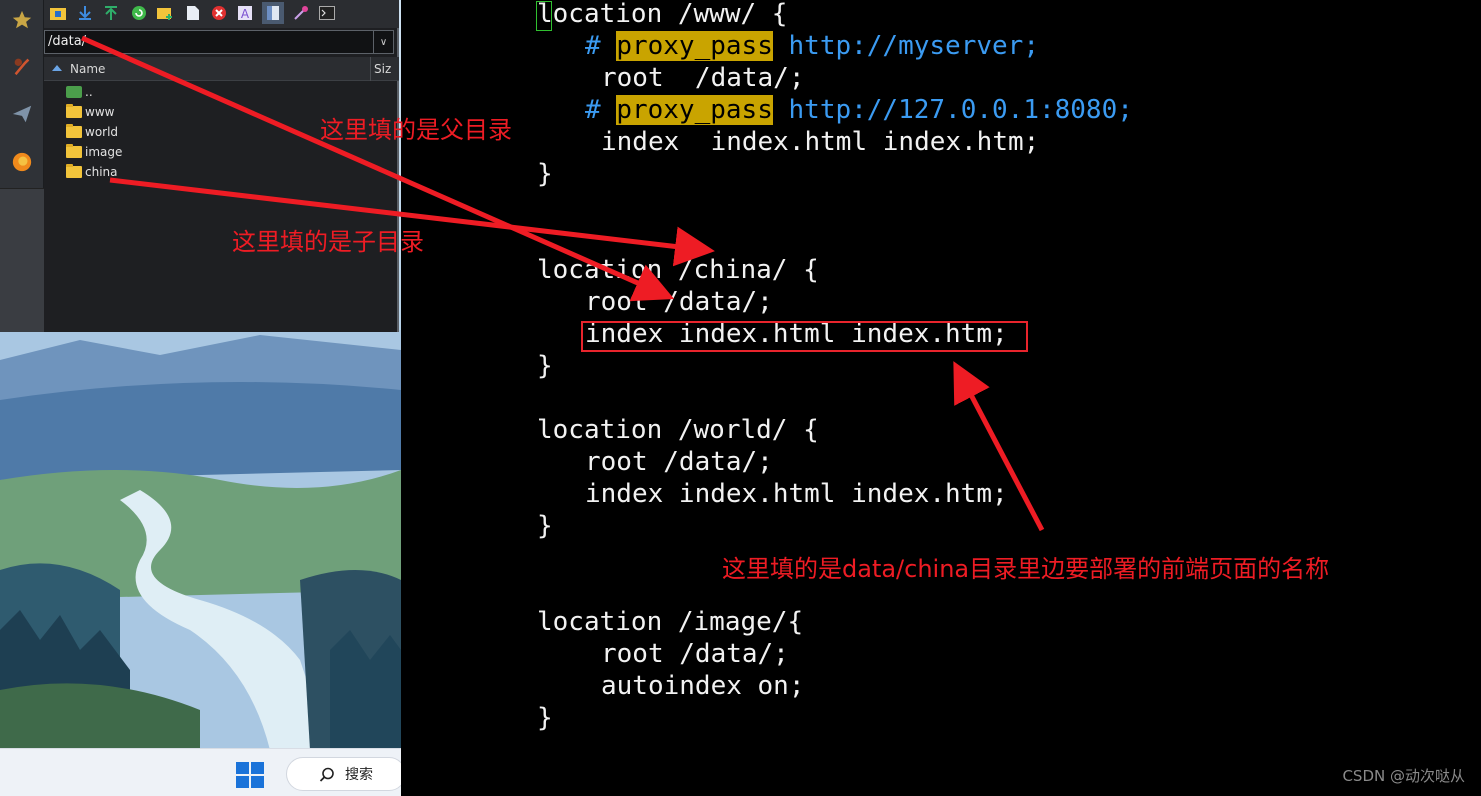 This screenshot has width=1481, height=796. I want to click on list-item-parent: .., so click(79, 92).